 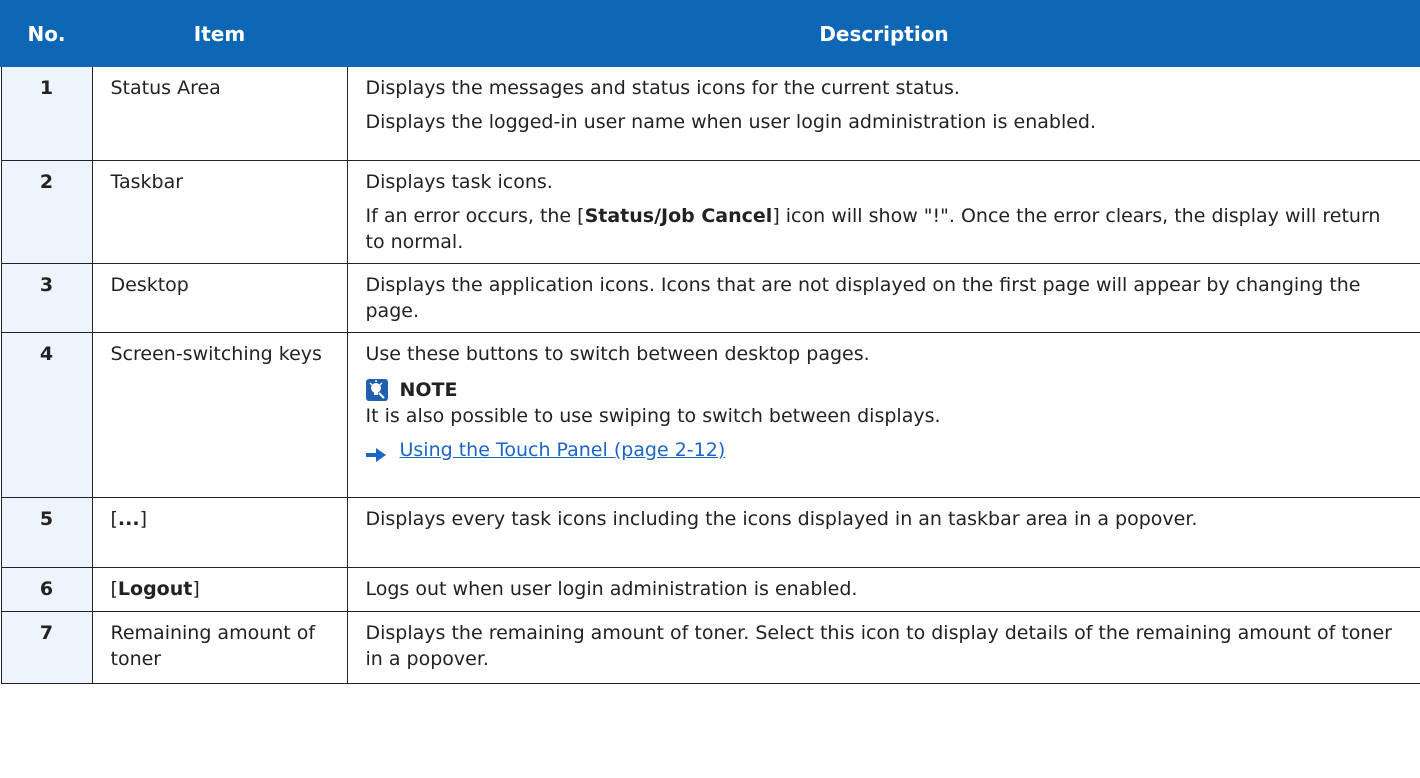 What do you see at coordinates (46, 297) in the screenshot?
I see `row-number: 3` at bounding box center [46, 297].